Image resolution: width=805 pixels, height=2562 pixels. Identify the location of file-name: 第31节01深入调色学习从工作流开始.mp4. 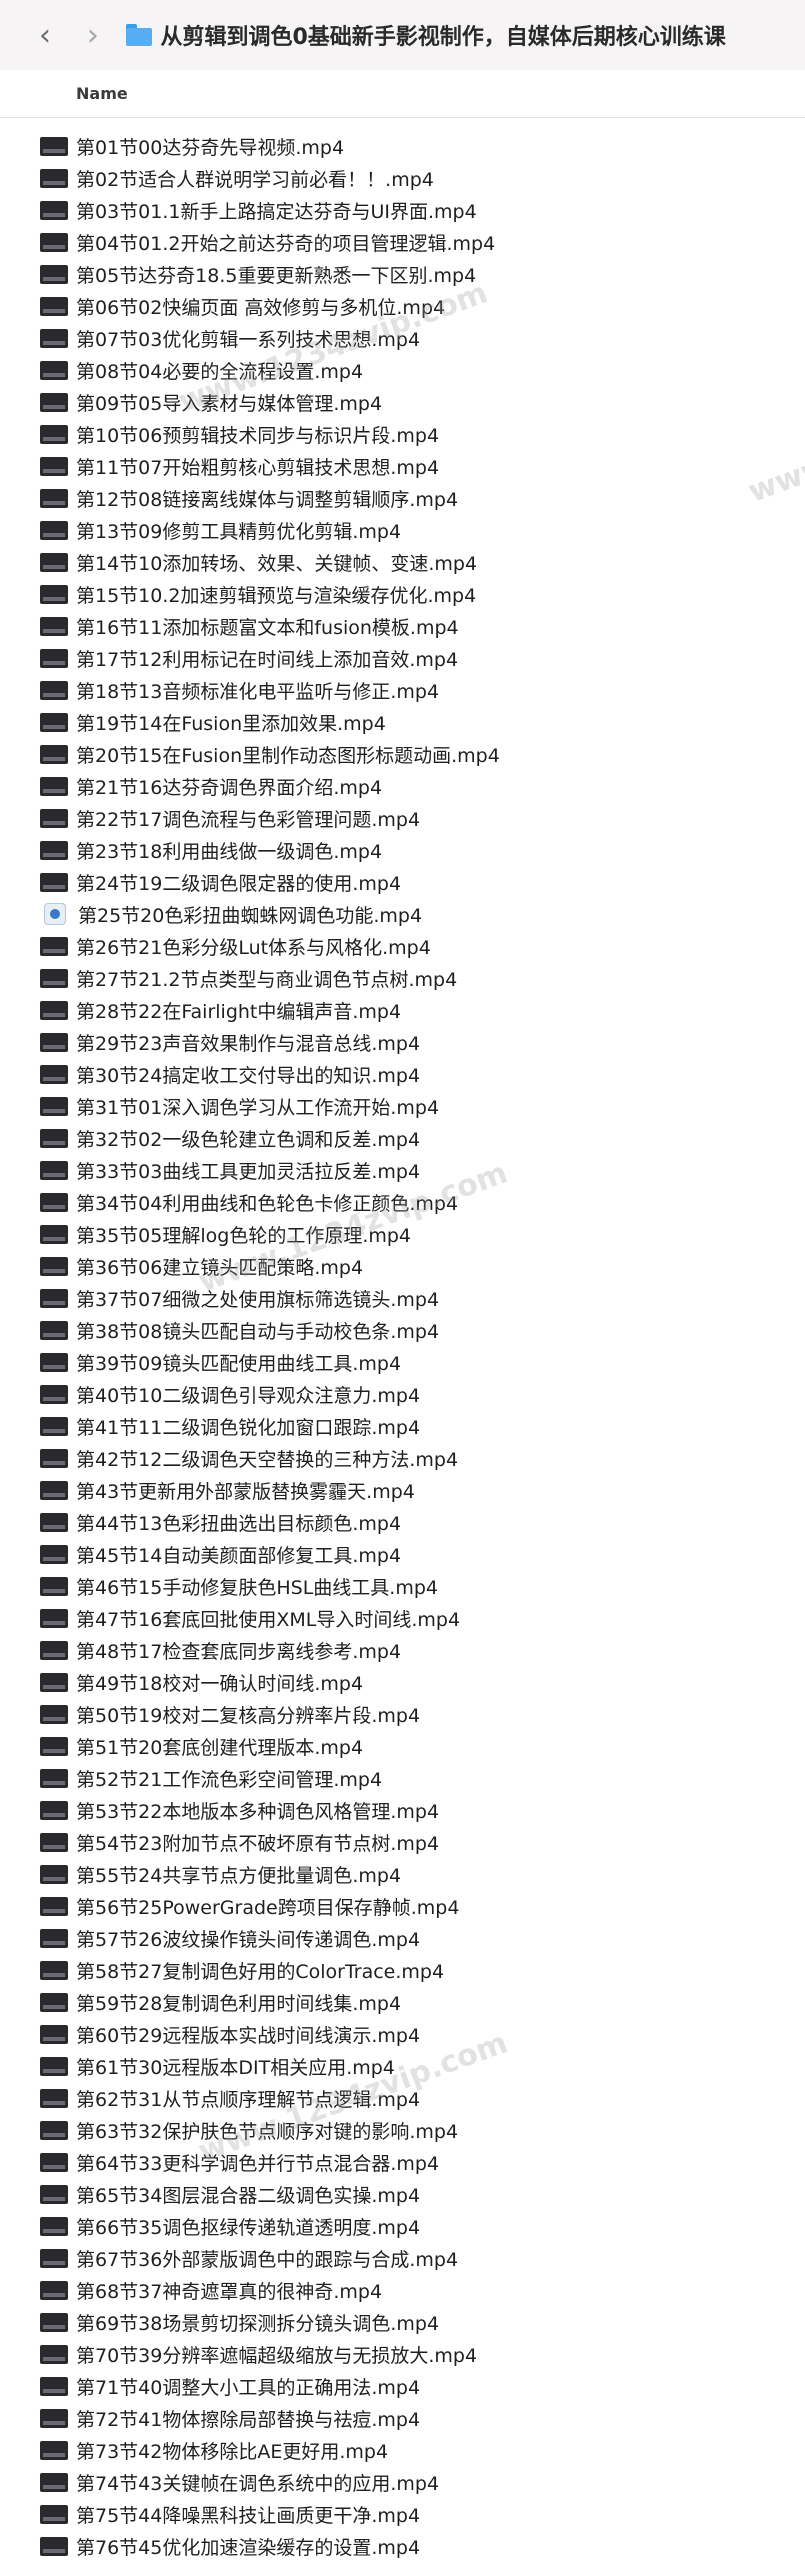
(258, 1107).